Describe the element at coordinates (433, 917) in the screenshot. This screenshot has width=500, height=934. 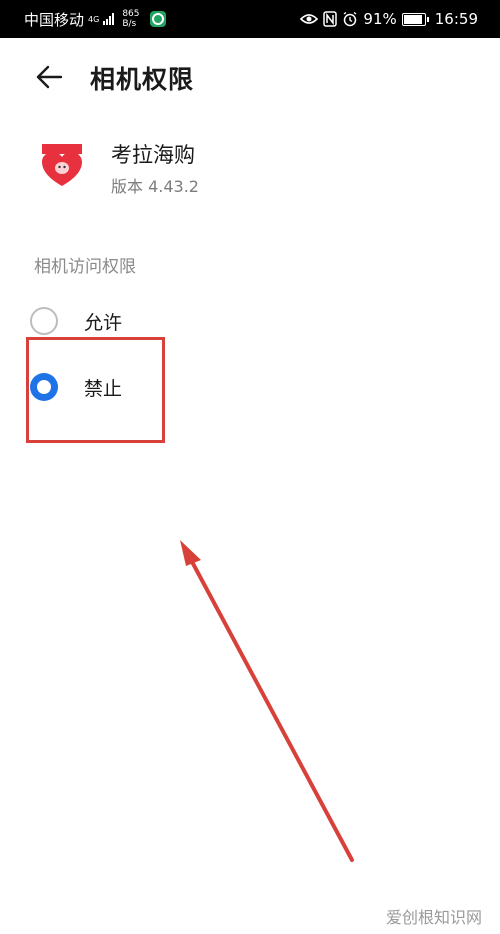
I see `watermark: 爱创根知识网` at that location.